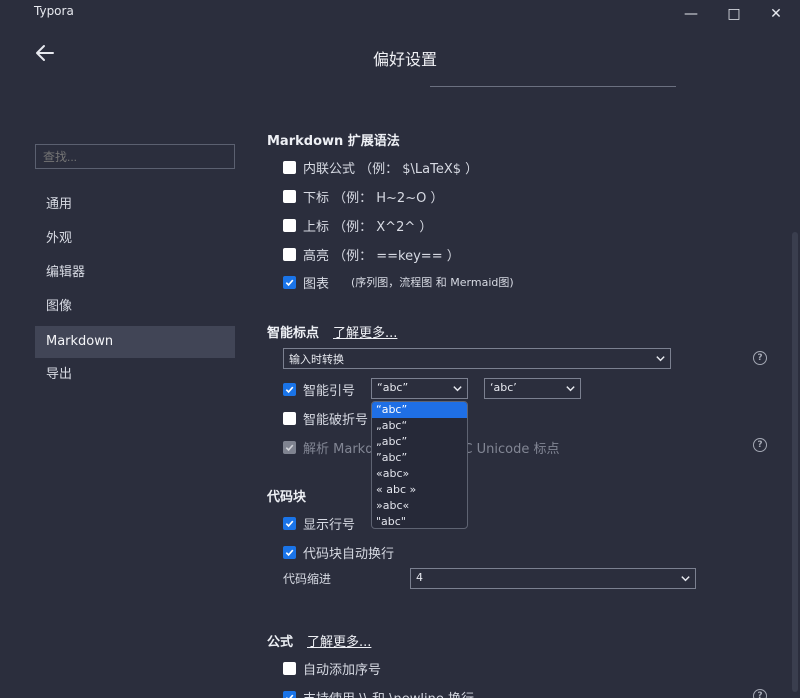 The width and height of the screenshot is (800, 698). I want to click on diagrams-option: 图表 (序列图，流程图 和 Mermaid图), so click(398, 282).